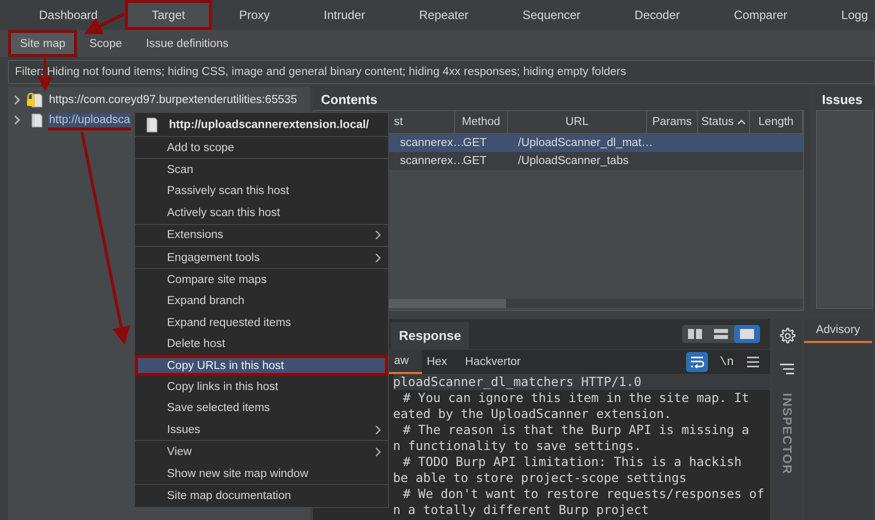  Describe the element at coordinates (657, 15) in the screenshot. I see `main-tab: Decoder` at that location.